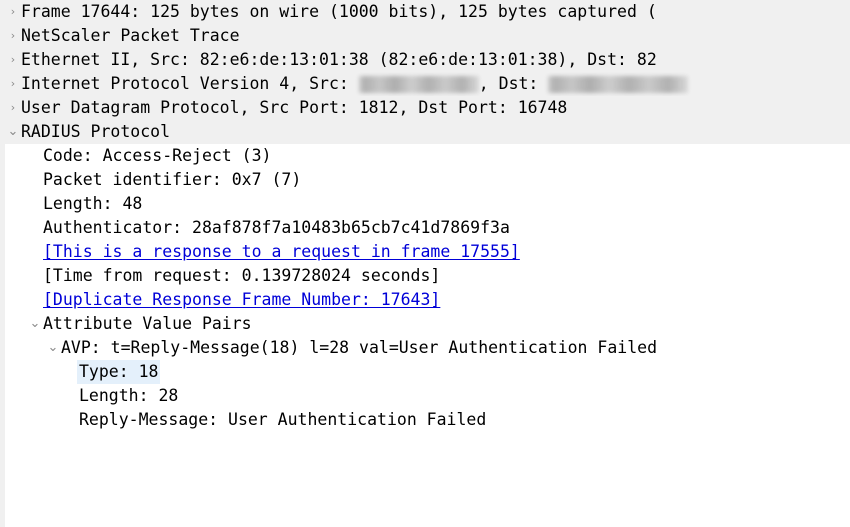 The width and height of the screenshot is (850, 527). I want to click on redacted-source-ip, so click(418, 84).